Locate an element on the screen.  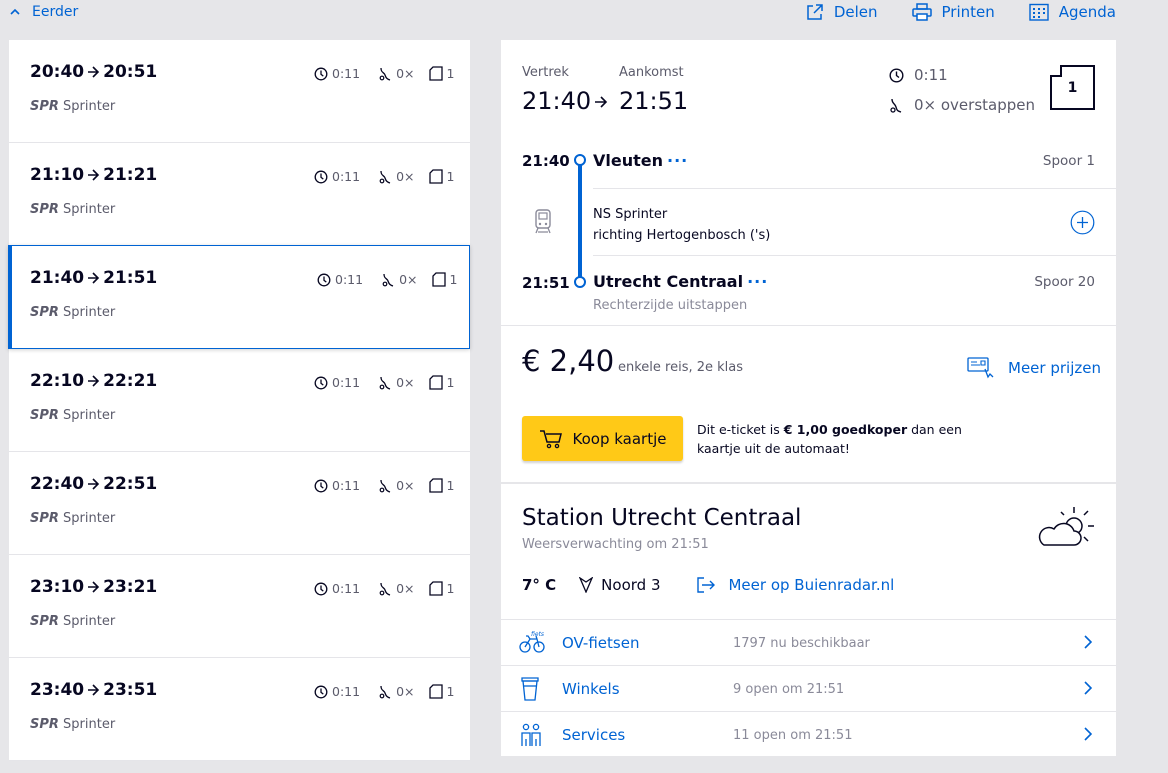
from-station-name: Vleuten is located at coordinates (628, 160).